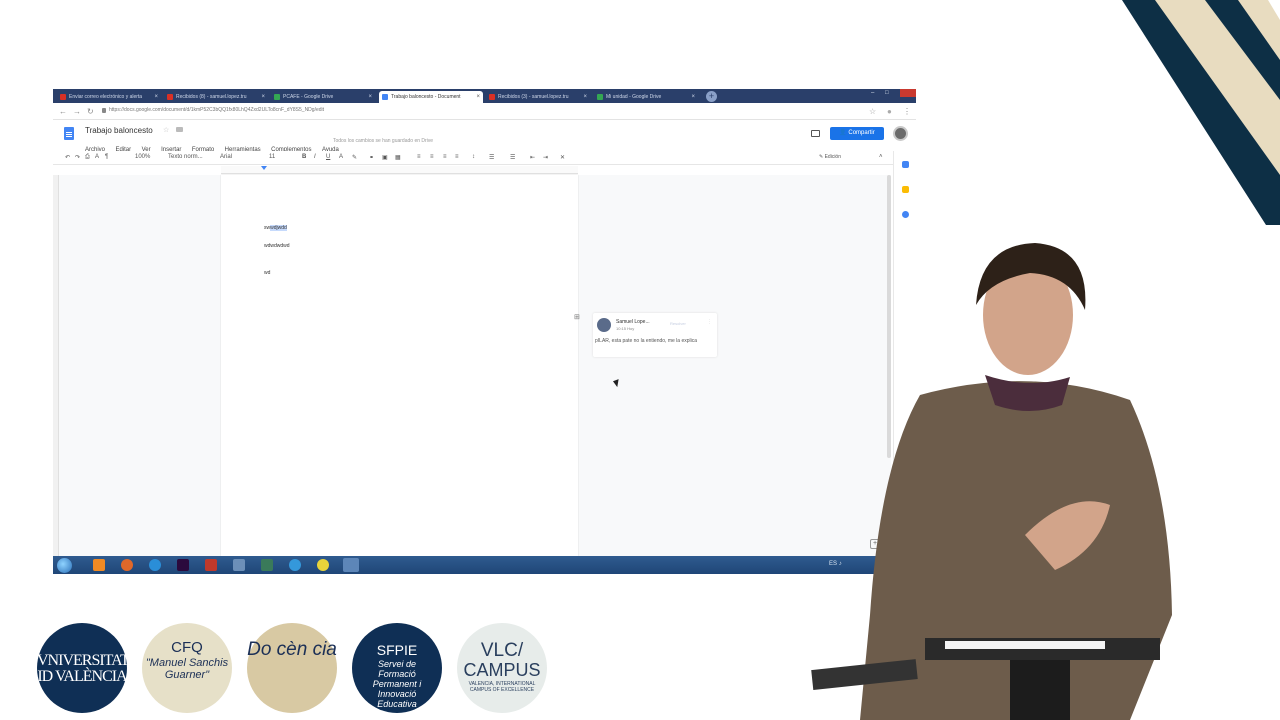 This screenshot has width=1280, height=720. What do you see at coordinates (341, 157) in the screenshot?
I see `text-color-icon: A` at bounding box center [341, 157].